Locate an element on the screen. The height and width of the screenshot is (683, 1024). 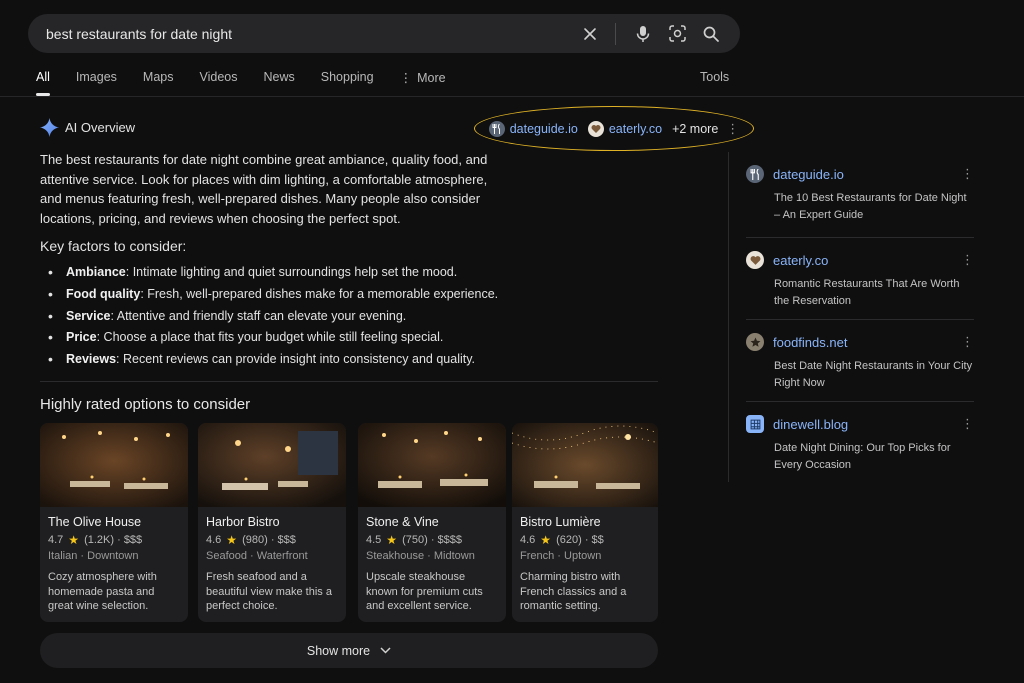
restaurant-name: Harbor Bistro is located at coordinates (243, 522).